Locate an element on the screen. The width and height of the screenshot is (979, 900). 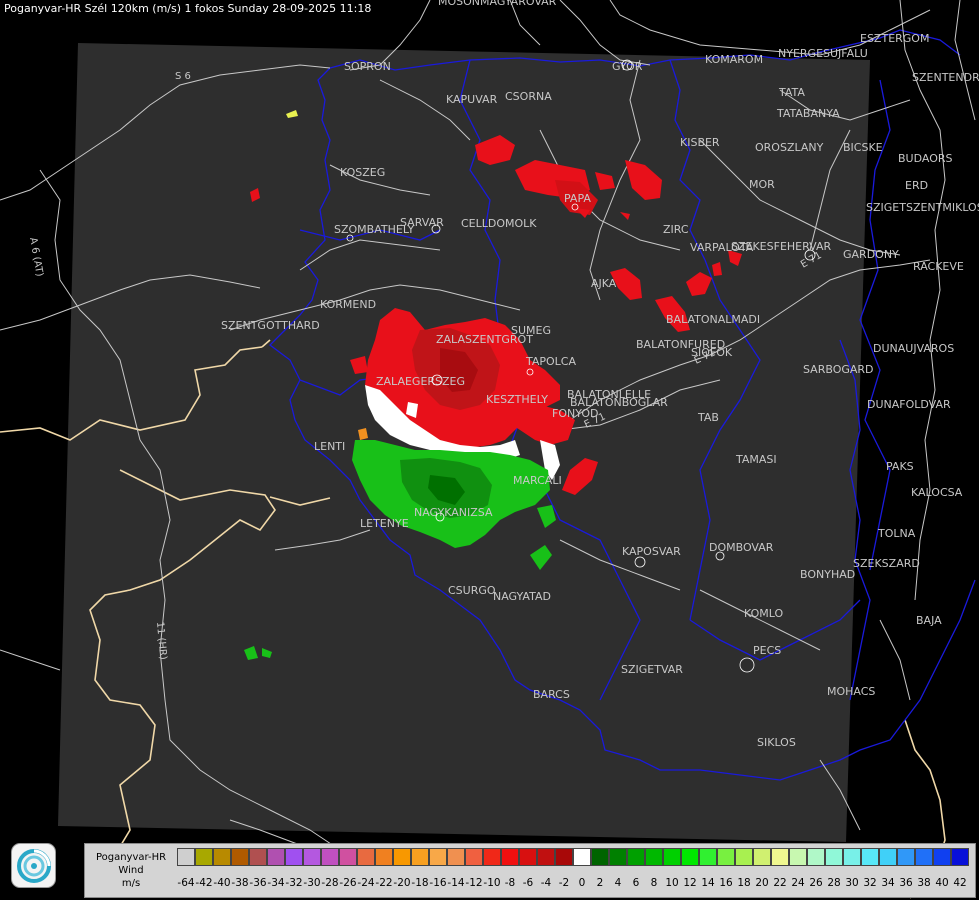
city-label: BARCS is located at coordinates (551, 694).